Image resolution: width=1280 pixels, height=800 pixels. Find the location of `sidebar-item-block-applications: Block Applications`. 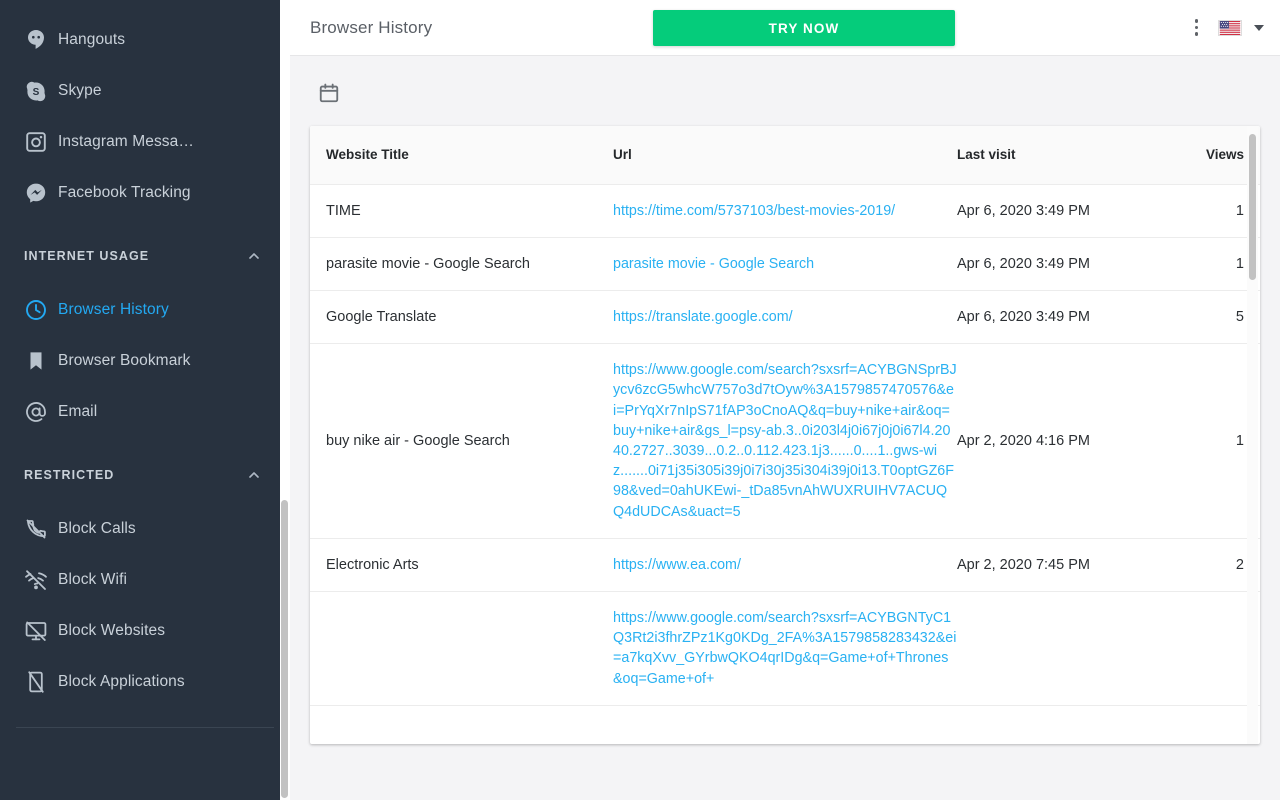

sidebar-item-block-applications: Block Applications is located at coordinates (145, 681).